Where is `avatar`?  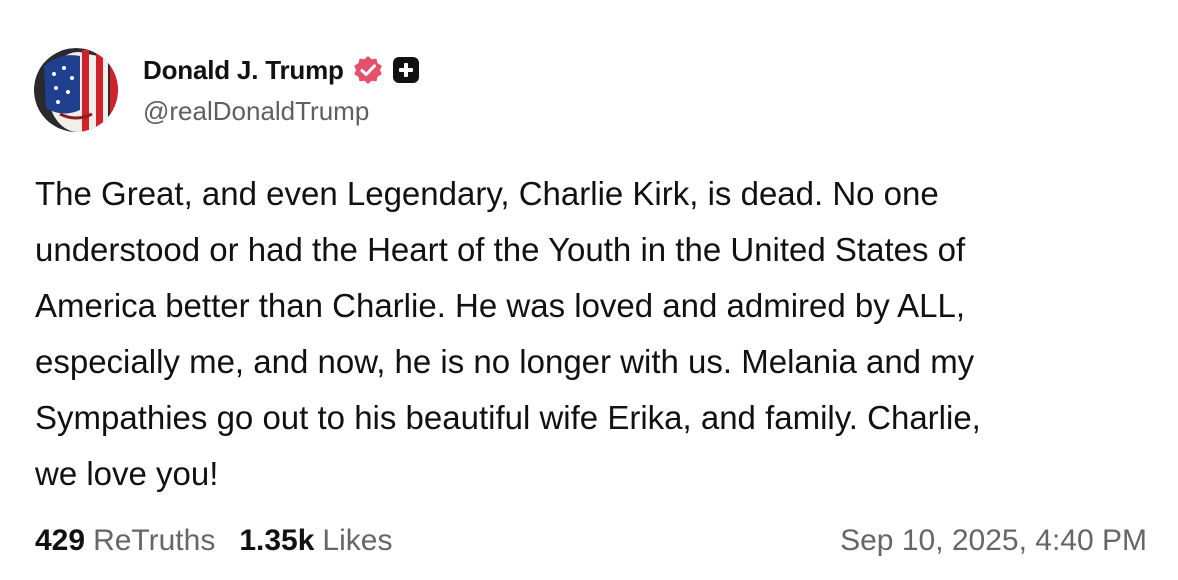
avatar is located at coordinates (76, 90).